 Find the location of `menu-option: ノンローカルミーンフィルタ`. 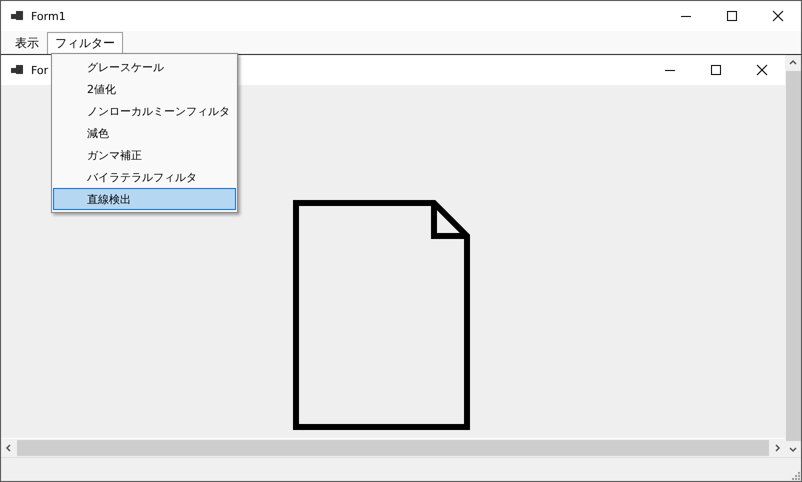

menu-option: ノンローカルミーンフィルタ is located at coordinates (144, 111).